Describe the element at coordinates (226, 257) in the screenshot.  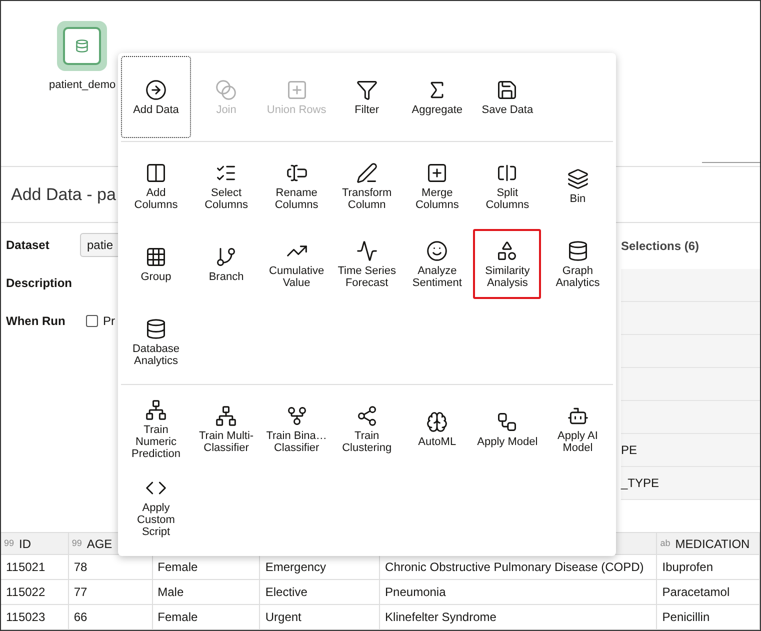
I see `branch-icon` at that location.